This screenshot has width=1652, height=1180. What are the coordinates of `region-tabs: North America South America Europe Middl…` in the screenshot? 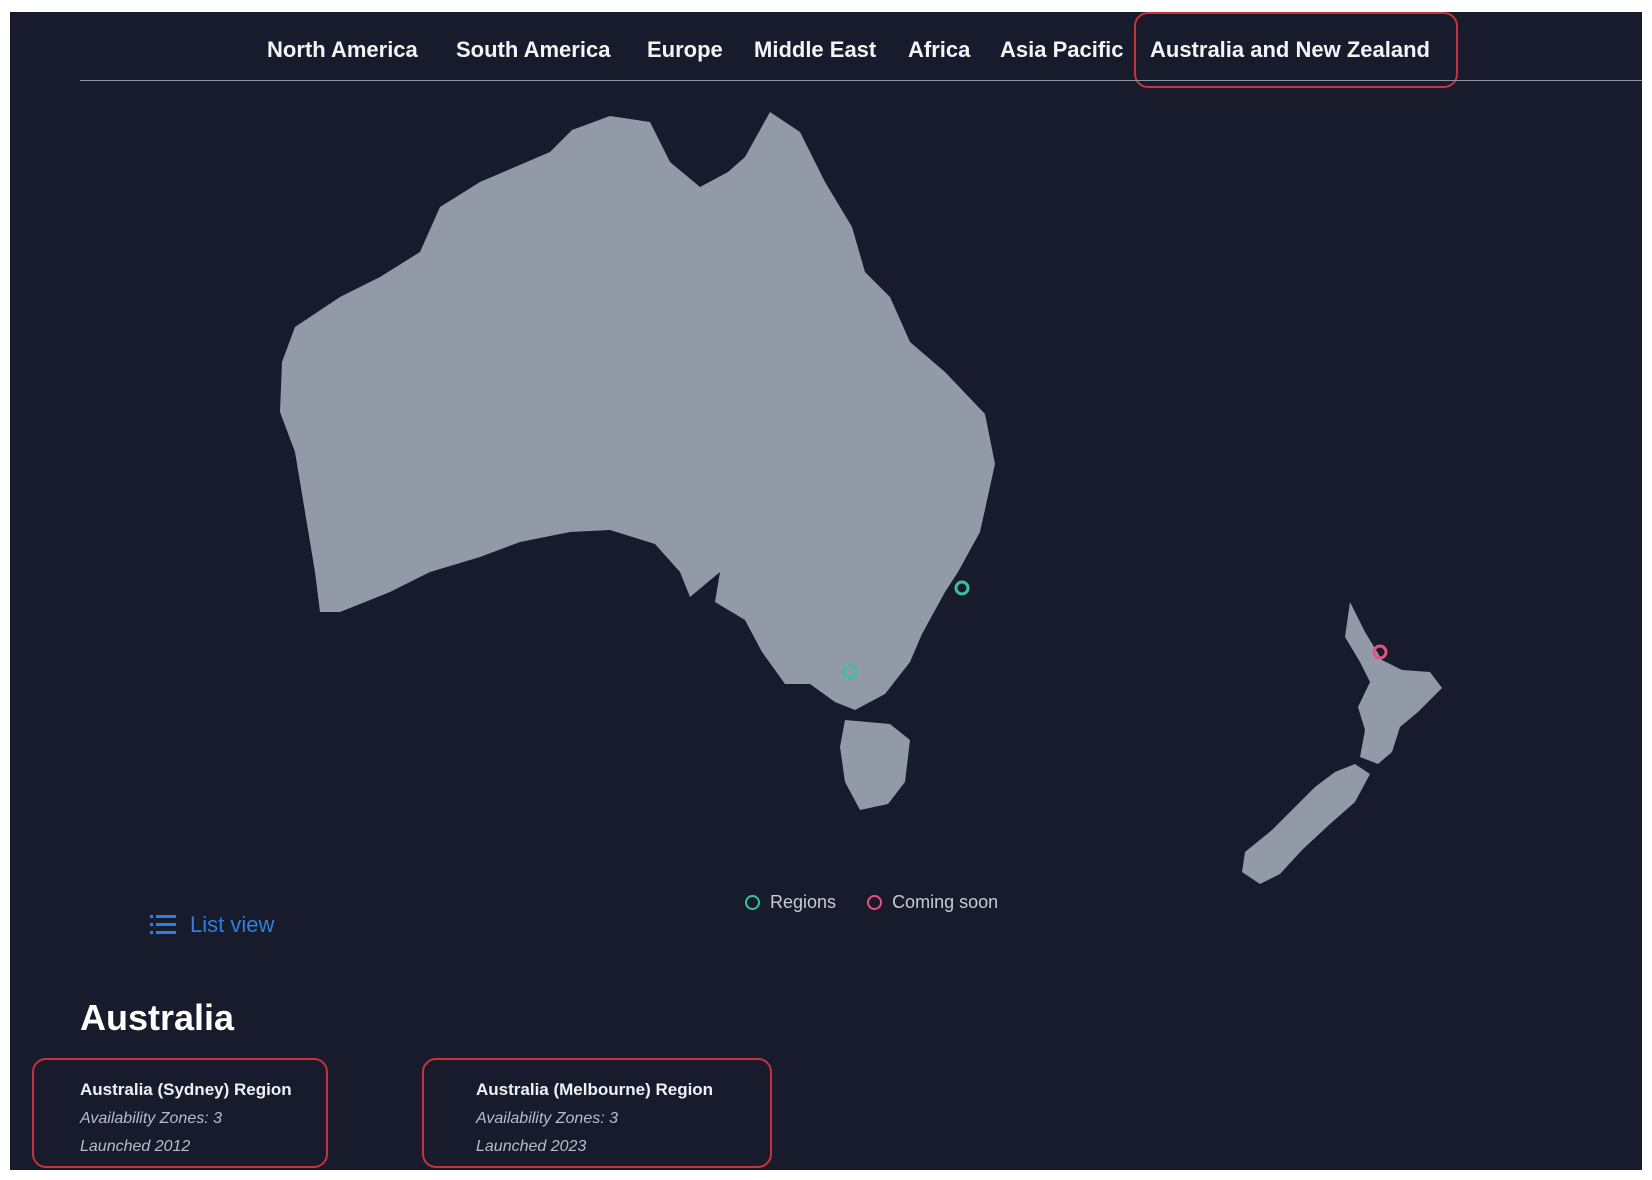 It's located at (826, 50).